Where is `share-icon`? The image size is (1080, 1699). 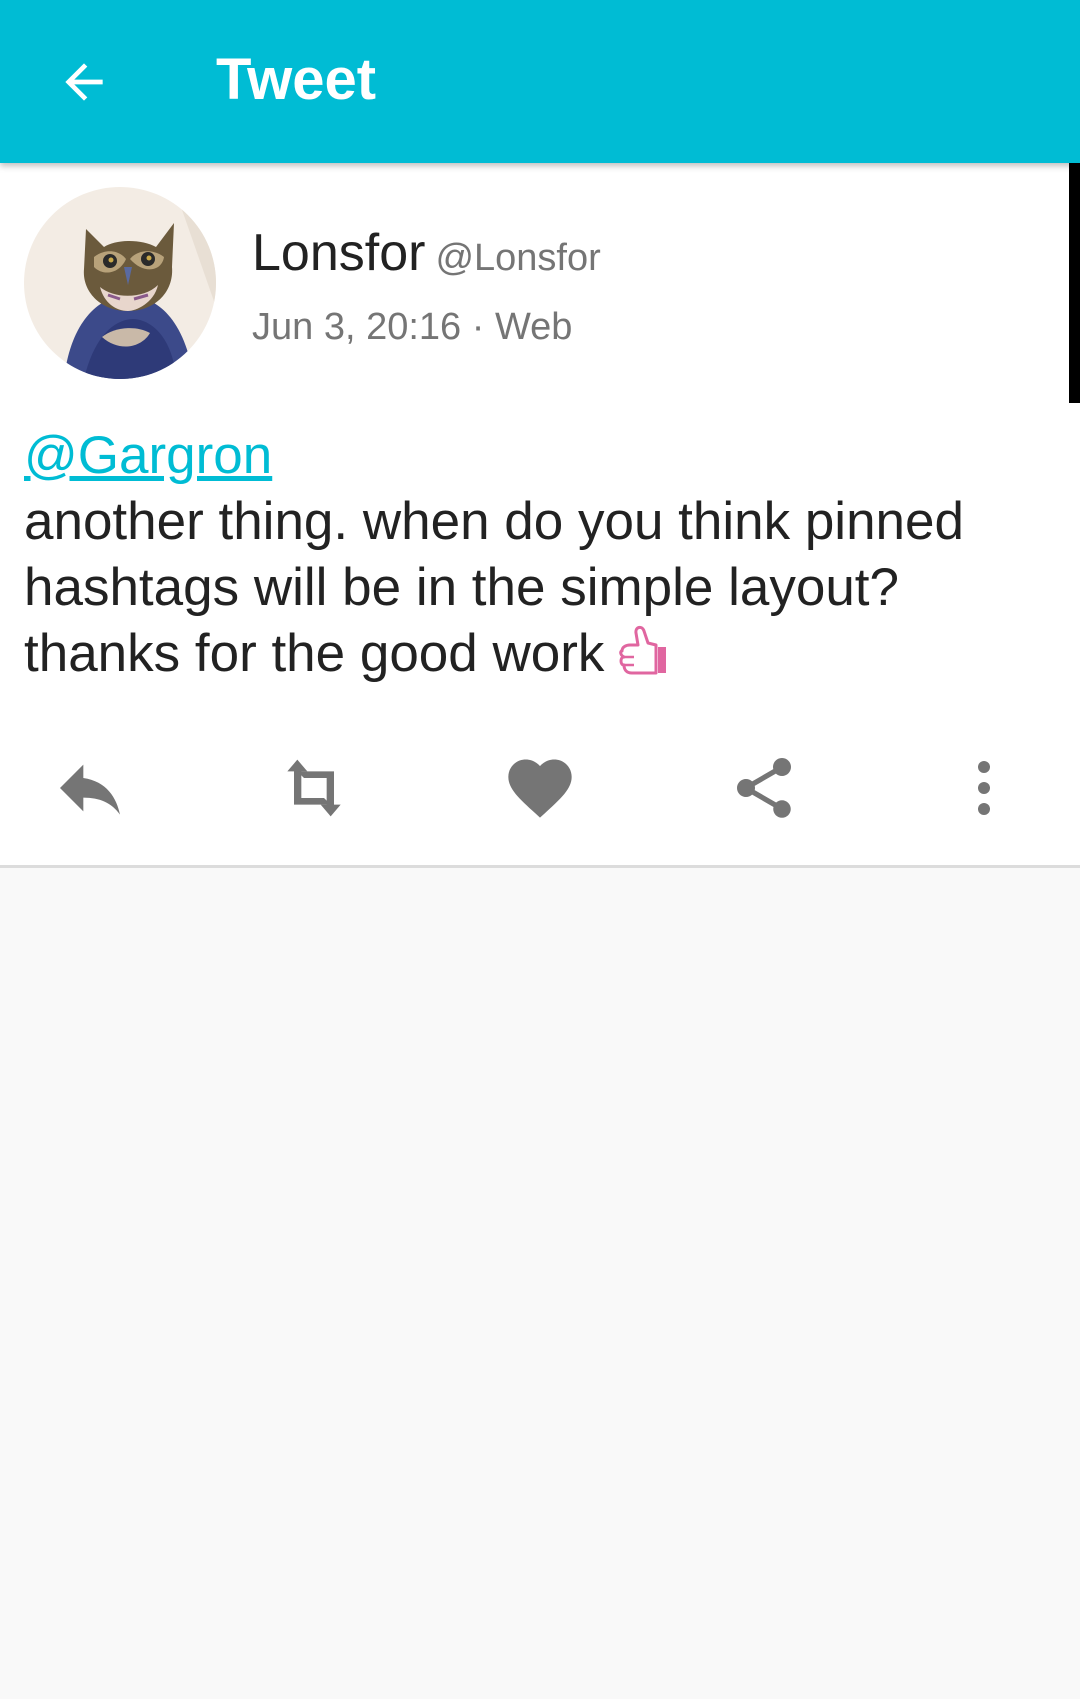
share-icon is located at coordinates (764, 788).